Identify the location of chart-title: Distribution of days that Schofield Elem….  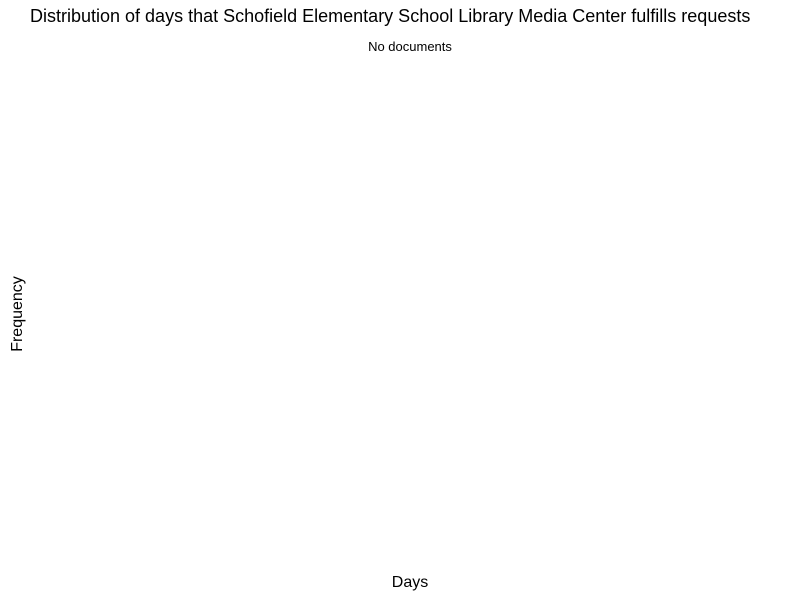
(390, 16).